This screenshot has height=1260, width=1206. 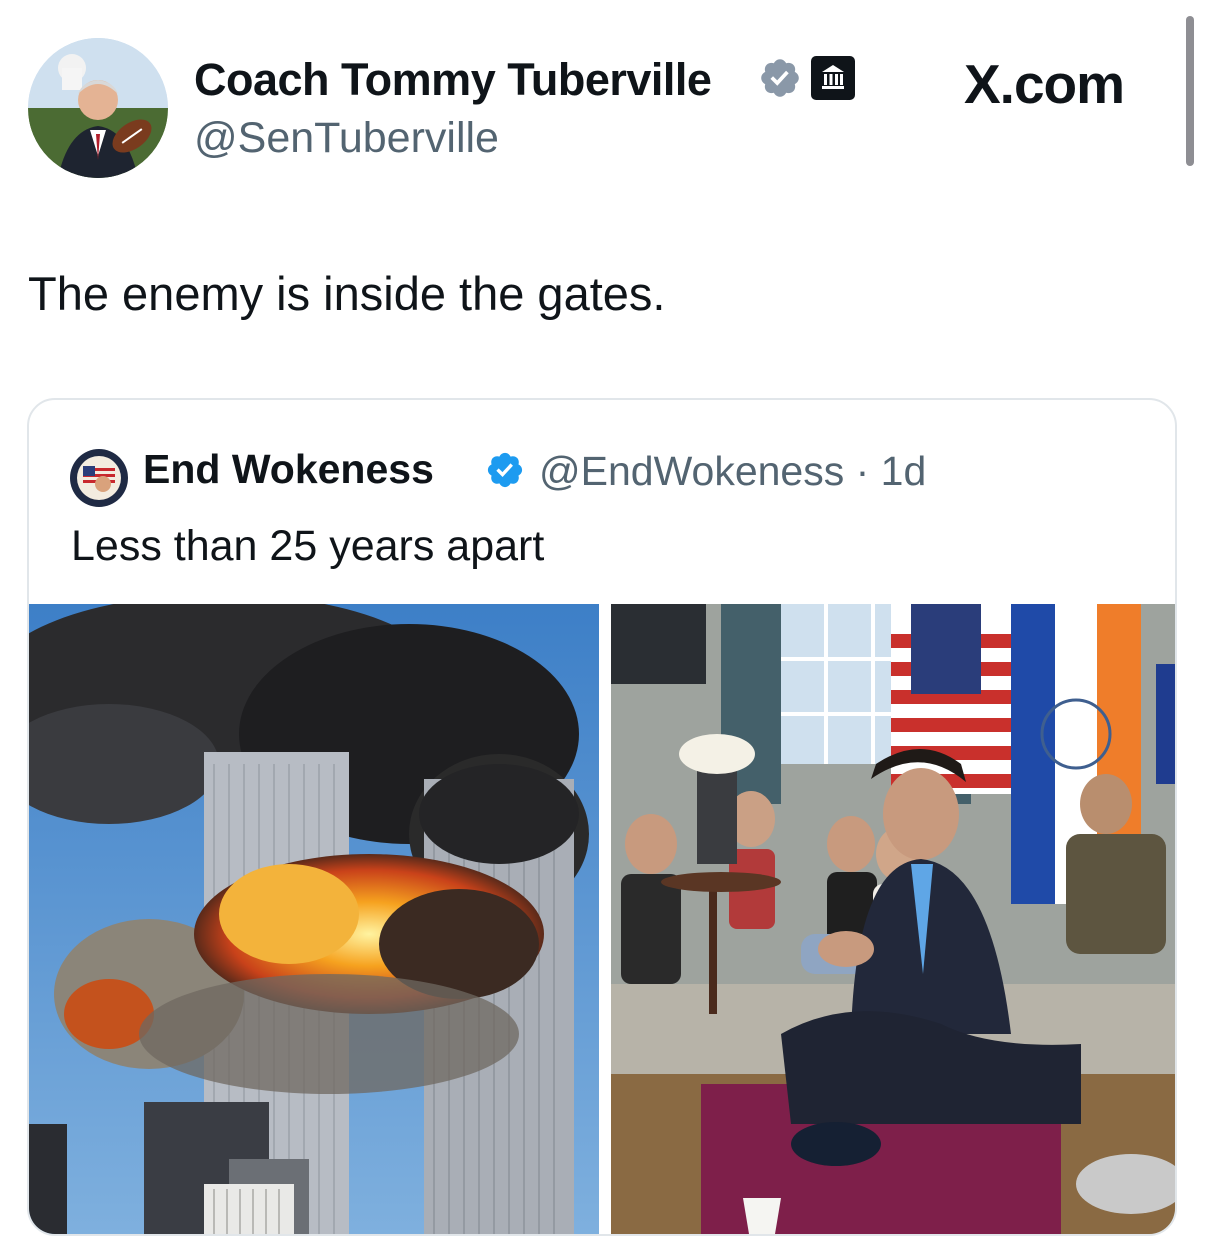 I want to click on brand-watermark: X.com, so click(x=1044, y=84).